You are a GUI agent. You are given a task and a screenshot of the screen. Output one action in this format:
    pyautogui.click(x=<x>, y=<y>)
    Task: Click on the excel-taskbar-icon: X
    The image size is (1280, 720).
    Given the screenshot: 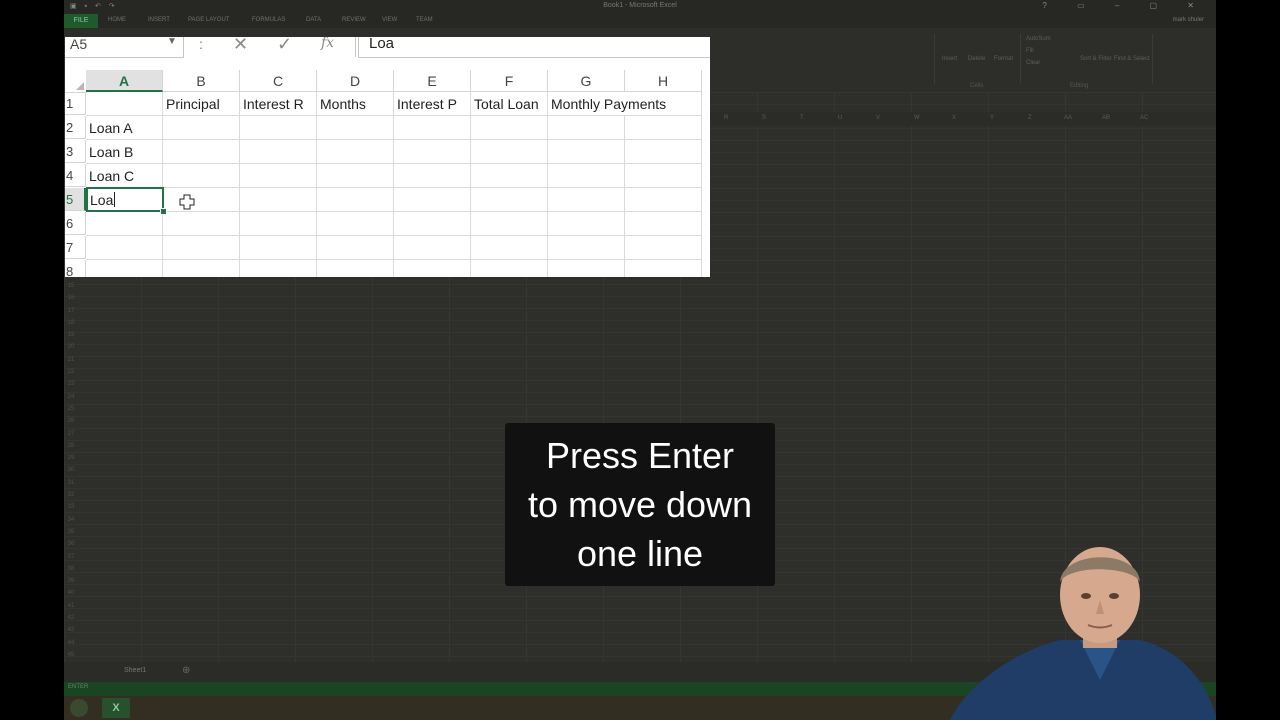 What is the action you would take?
    pyautogui.click(x=116, y=708)
    